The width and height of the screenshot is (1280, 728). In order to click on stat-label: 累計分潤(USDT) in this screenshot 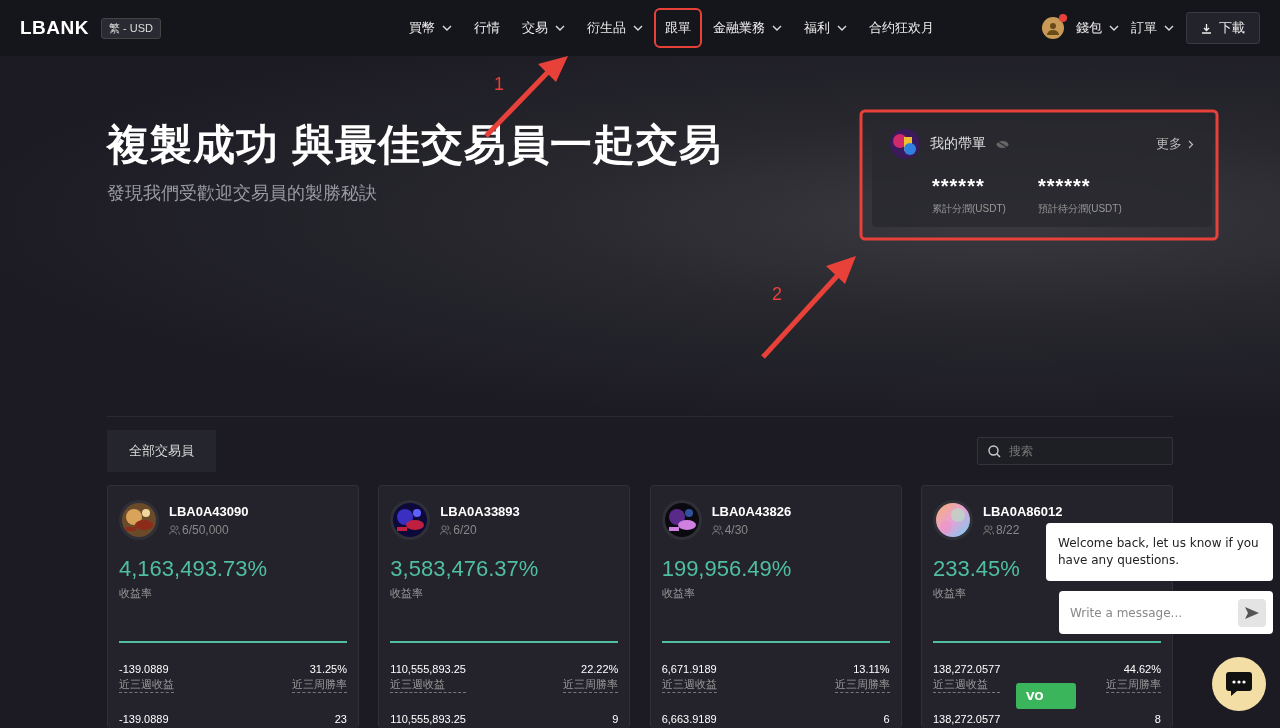, I will do `click(969, 209)`.